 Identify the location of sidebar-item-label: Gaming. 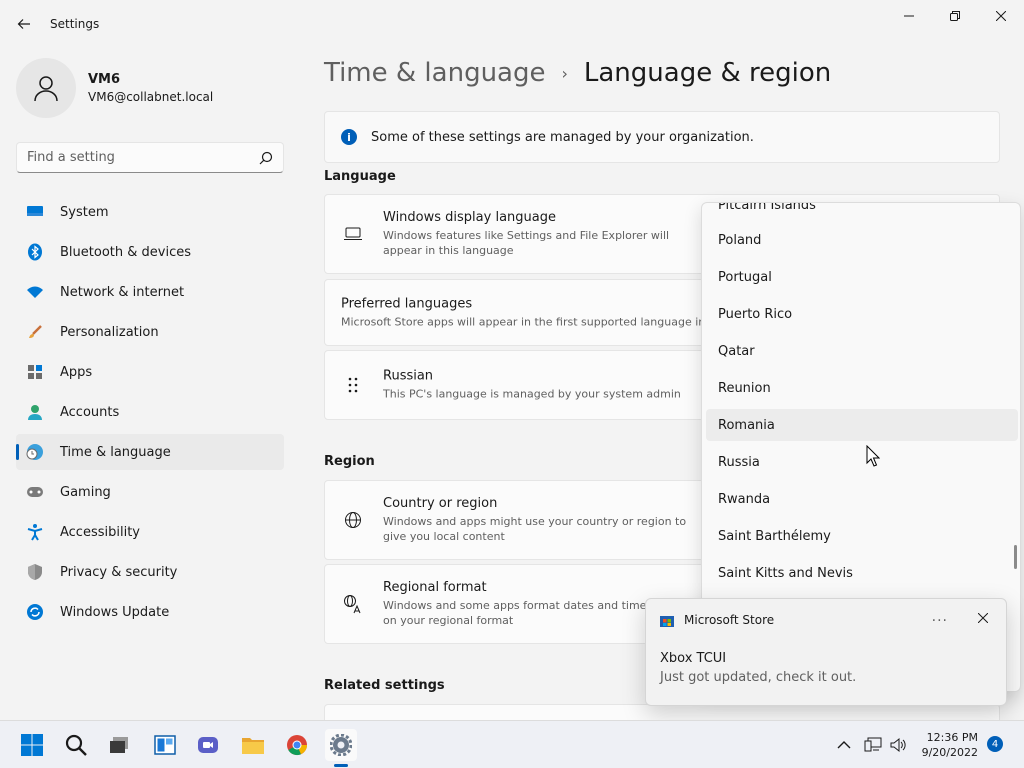
(85, 492).